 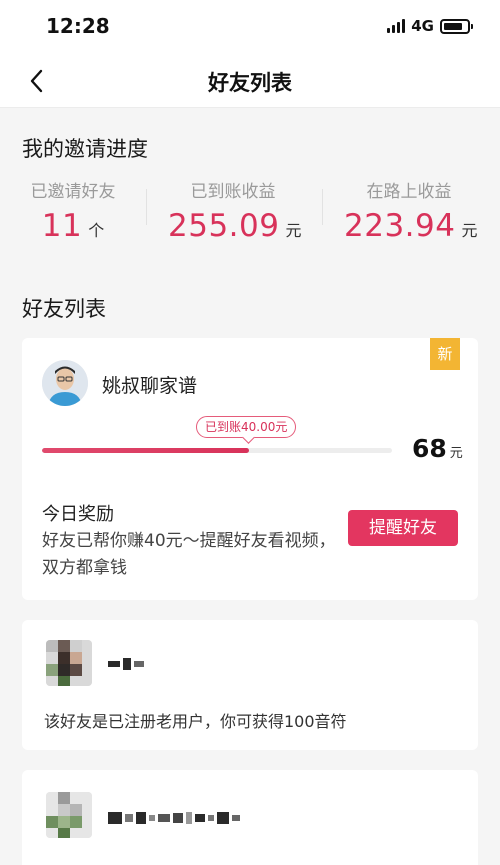 What do you see at coordinates (250, 817) in the screenshot?
I see `friend-card` at bounding box center [250, 817].